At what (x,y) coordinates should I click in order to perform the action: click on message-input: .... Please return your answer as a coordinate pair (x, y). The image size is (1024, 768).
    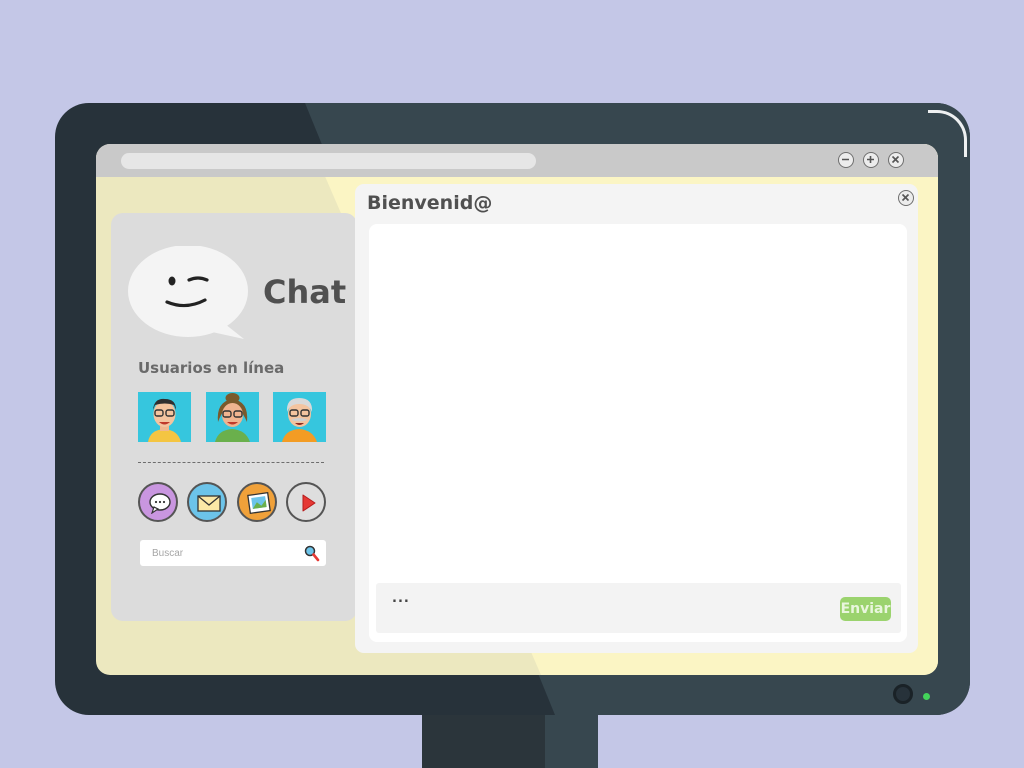
    Looking at the image, I should click on (401, 598).